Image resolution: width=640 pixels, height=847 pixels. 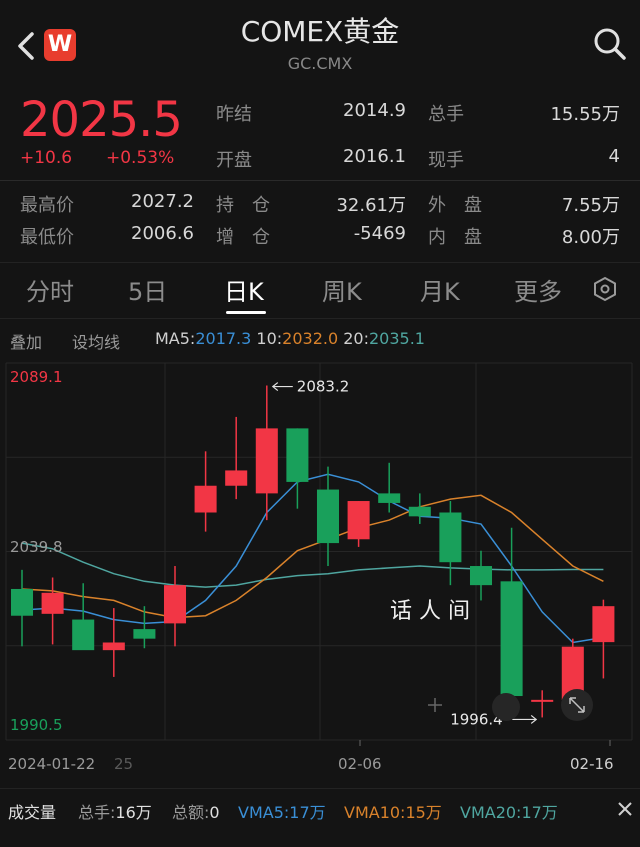 I want to click on zoom-button, so click(x=506, y=707).